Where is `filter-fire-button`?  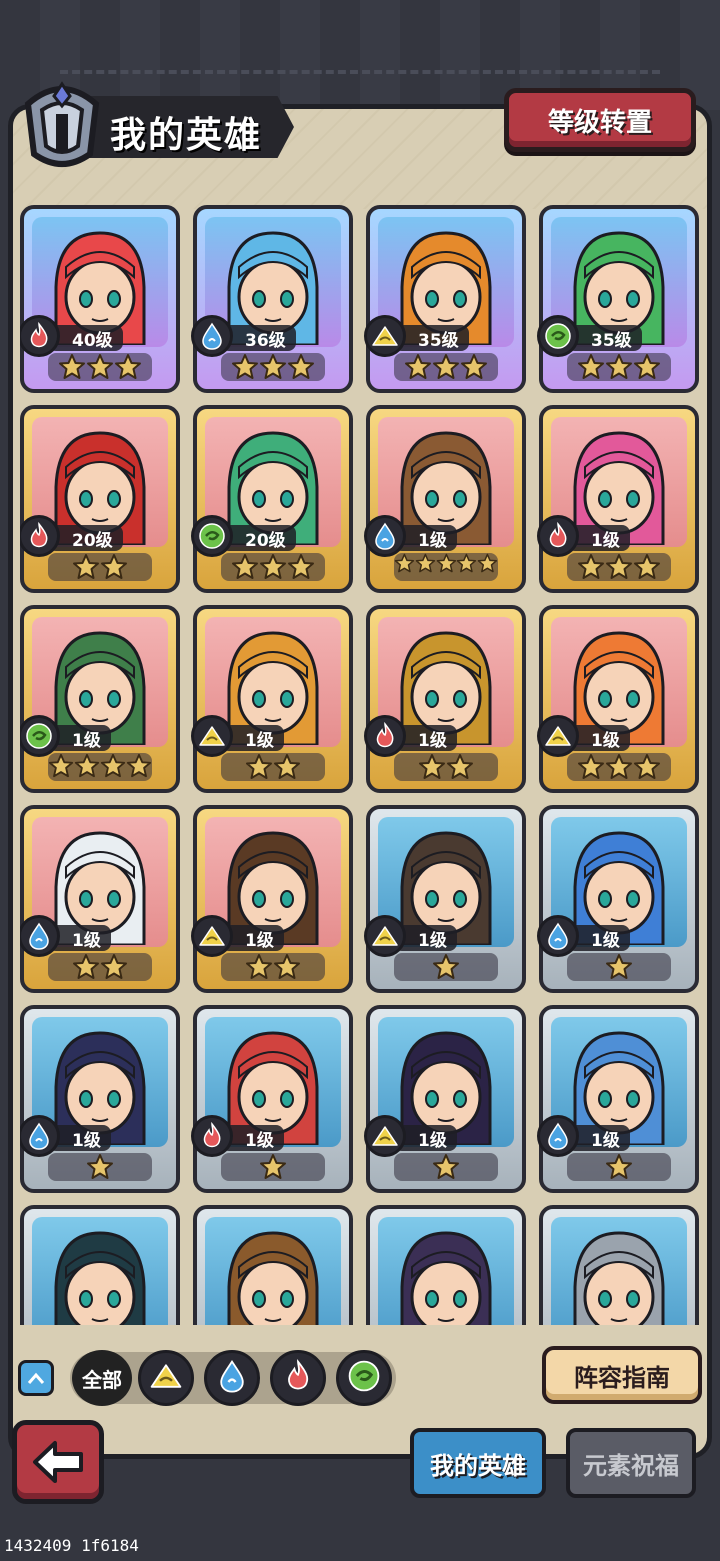 filter-fire-button is located at coordinates (298, 1378).